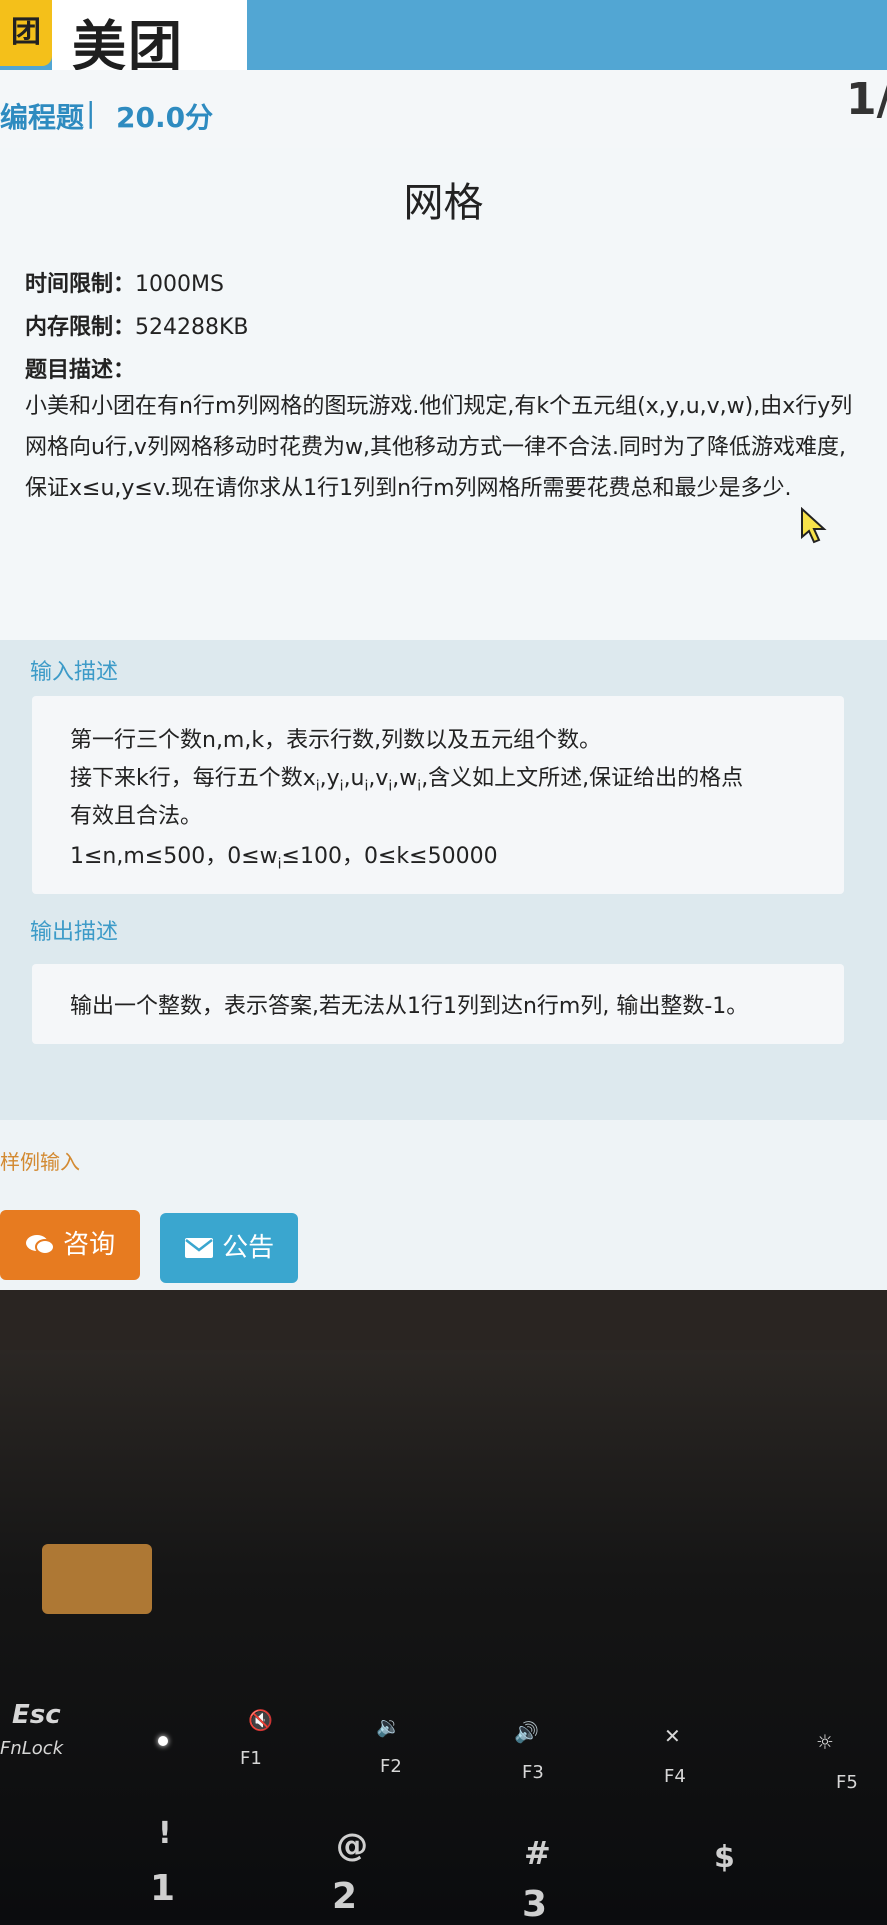  Describe the element at coordinates (136, 816) in the screenshot. I see `input-line-3: 有效且合法。` at that location.